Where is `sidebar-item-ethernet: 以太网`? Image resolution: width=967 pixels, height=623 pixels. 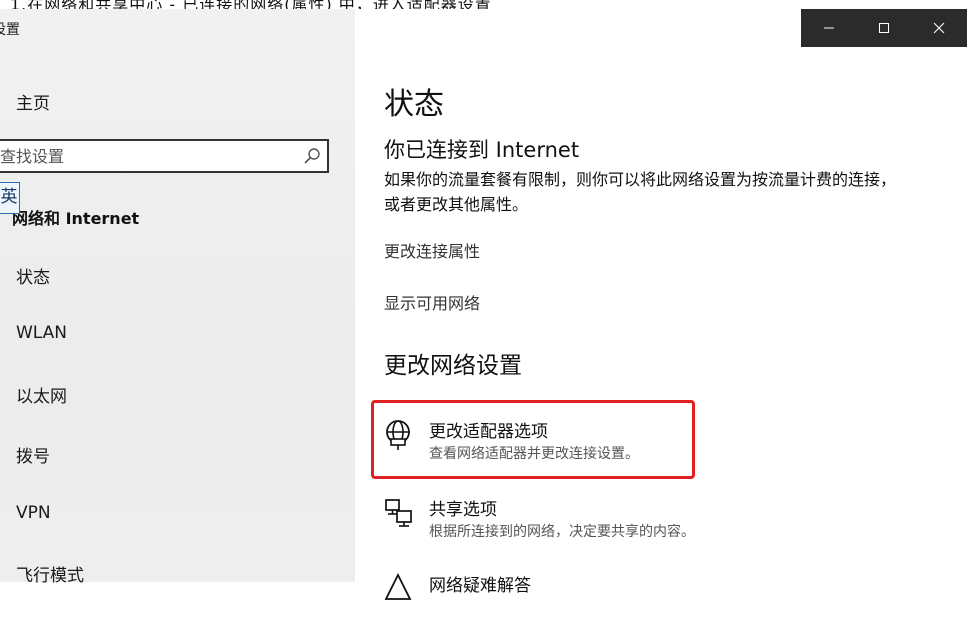 sidebar-item-ethernet: 以太网 is located at coordinates (41, 394).